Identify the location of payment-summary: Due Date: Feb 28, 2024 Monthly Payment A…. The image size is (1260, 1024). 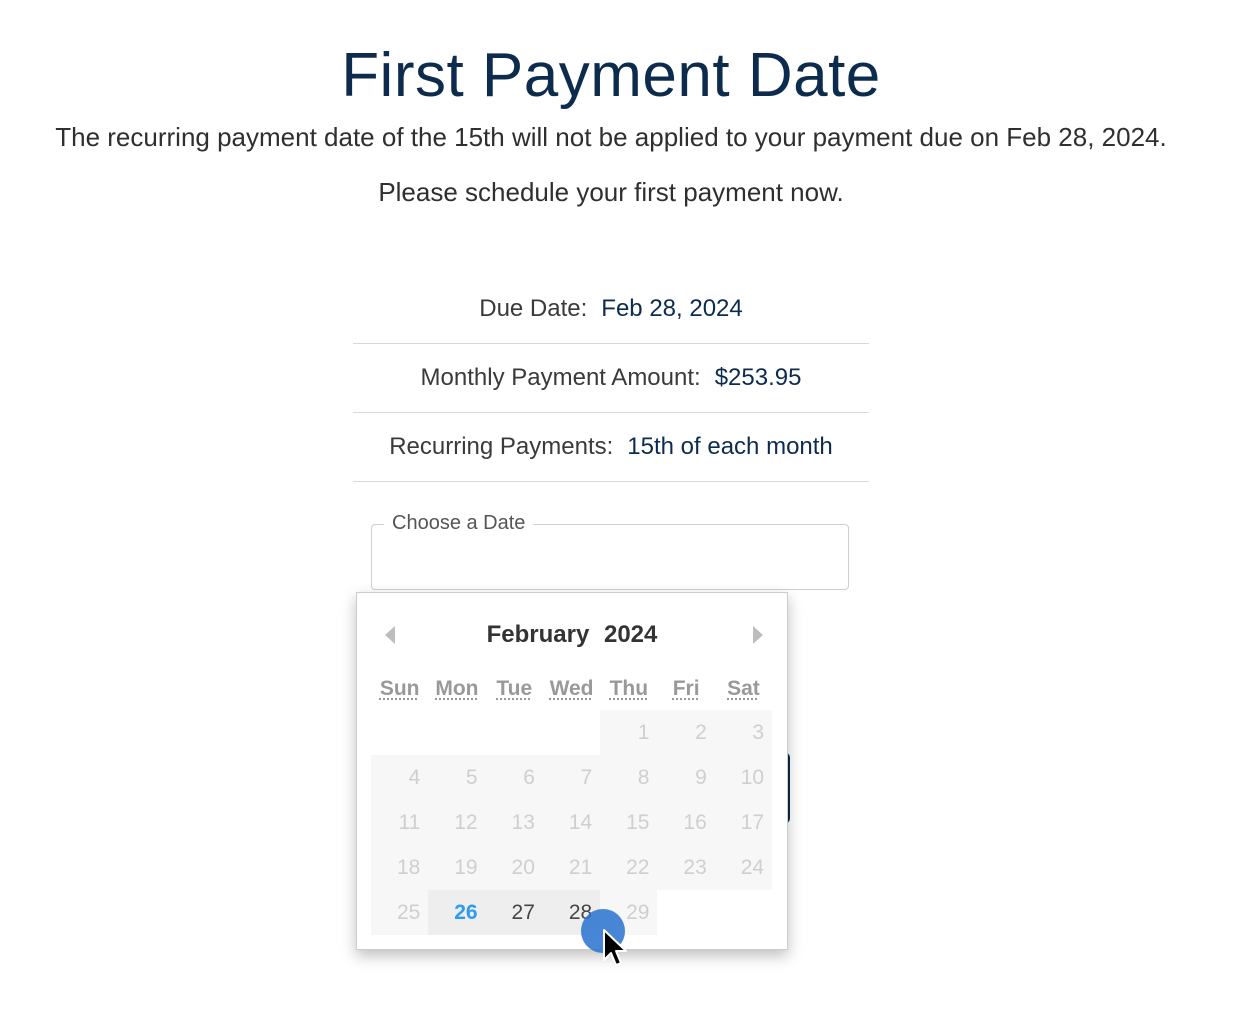
(611, 378).